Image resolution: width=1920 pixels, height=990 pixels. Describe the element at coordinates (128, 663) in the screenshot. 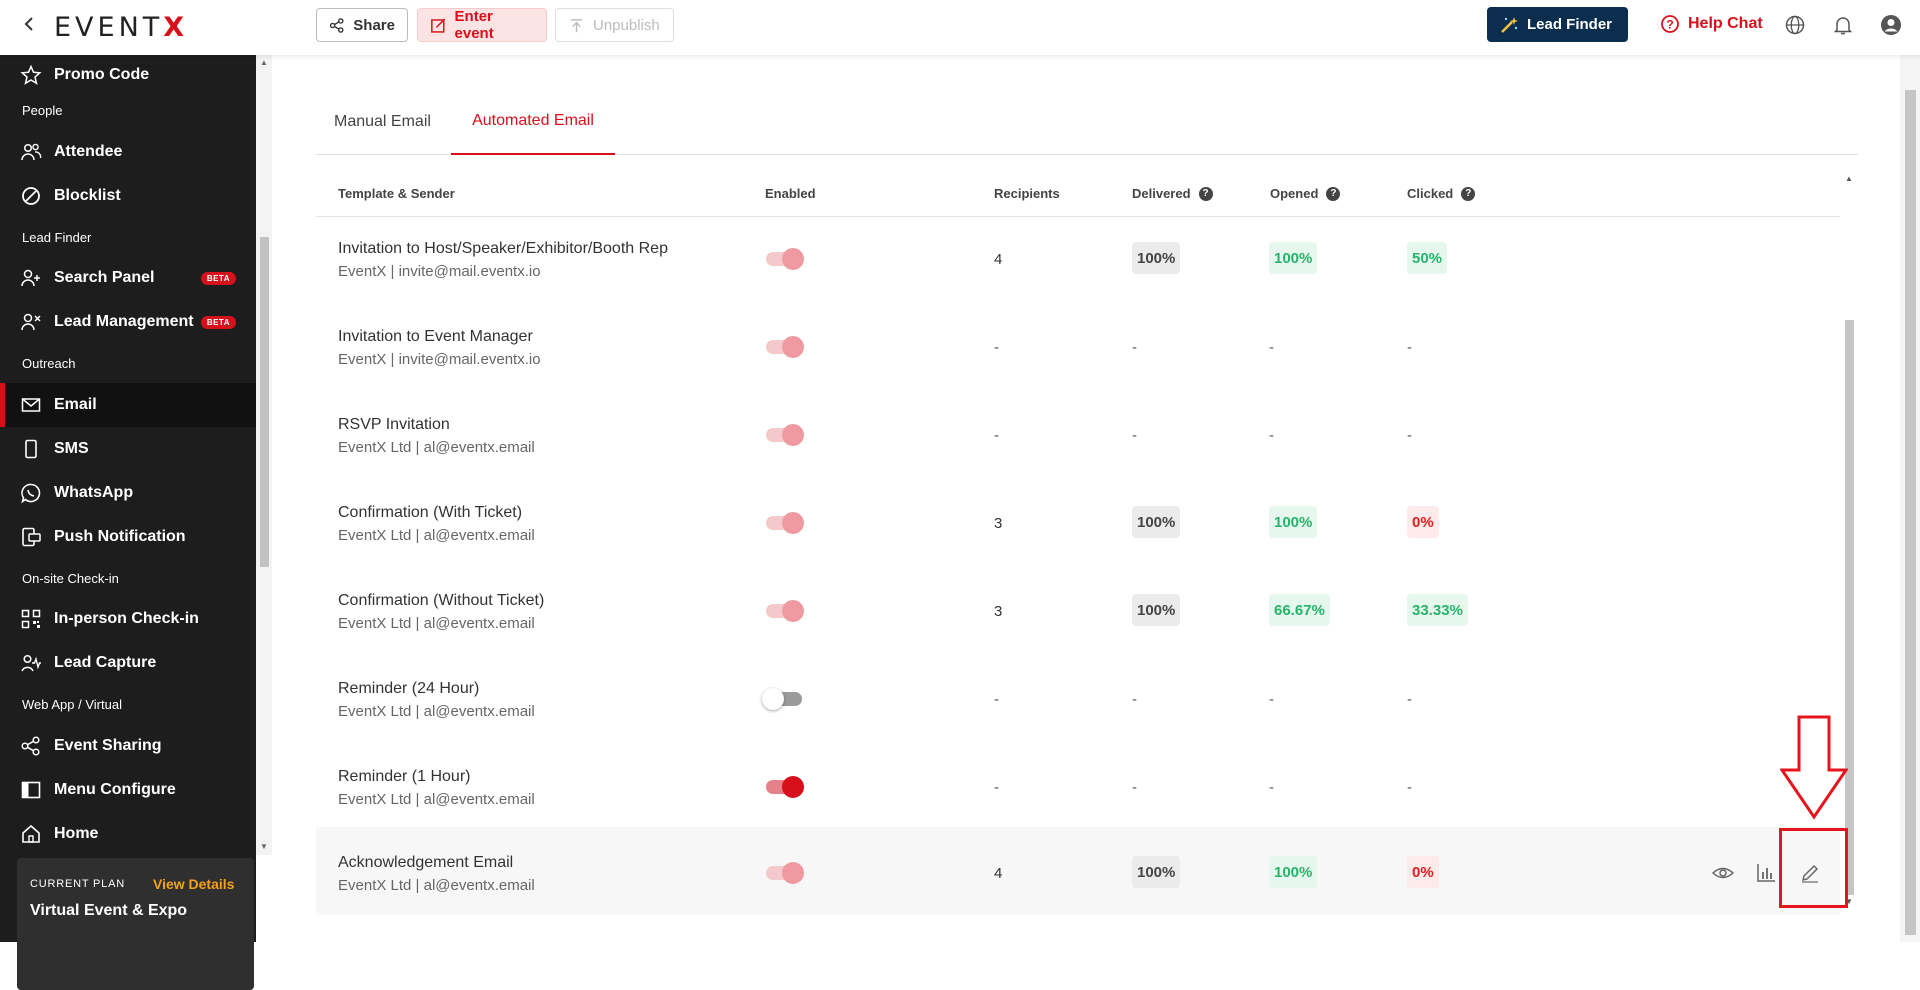

I see `sidebar-item-lead-capture: Lead Capture` at that location.